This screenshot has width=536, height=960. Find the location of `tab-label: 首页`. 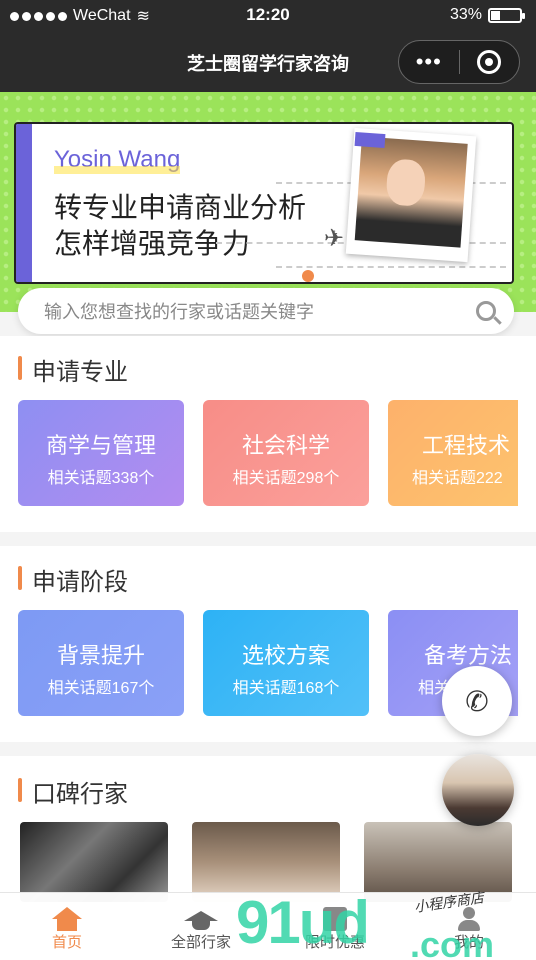

tab-label: 首页 is located at coordinates (66, 942).